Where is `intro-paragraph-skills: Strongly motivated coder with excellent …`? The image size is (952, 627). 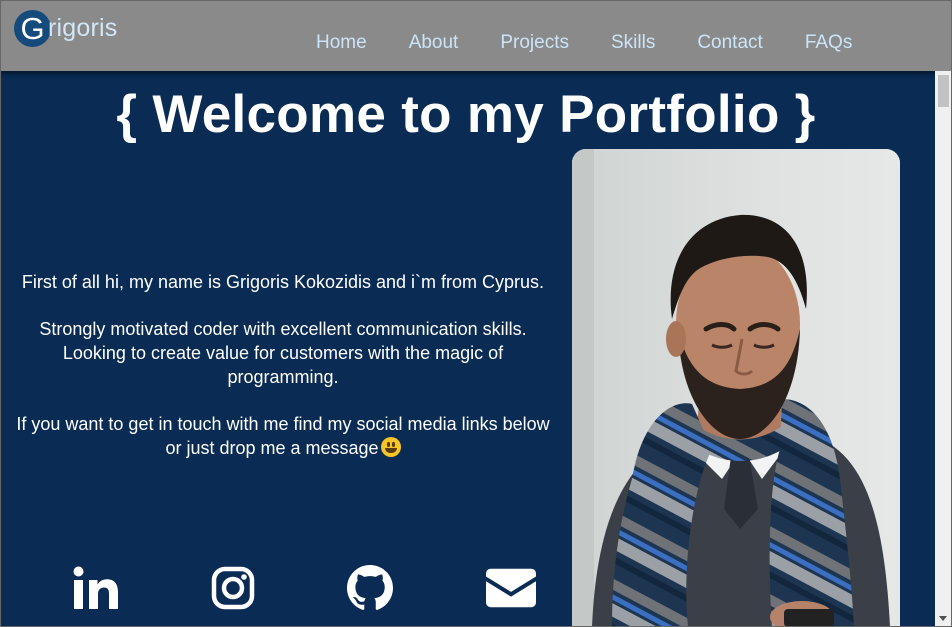 intro-paragraph-skills: Strongly motivated coder with excellent … is located at coordinates (283, 353).